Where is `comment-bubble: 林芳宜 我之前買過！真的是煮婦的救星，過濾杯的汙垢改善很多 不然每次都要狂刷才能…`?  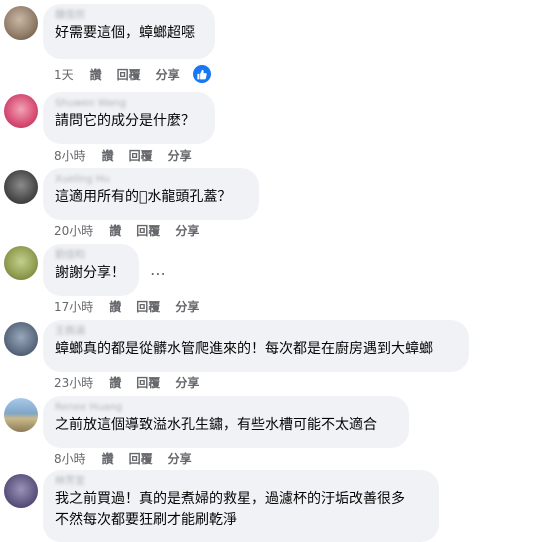 comment-bubble: 林芳宜 我之前買過！真的是煮婦的救星，過濾杯的汙垢改善很多 不然每次都要狂刷才能… is located at coordinates (241, 506).